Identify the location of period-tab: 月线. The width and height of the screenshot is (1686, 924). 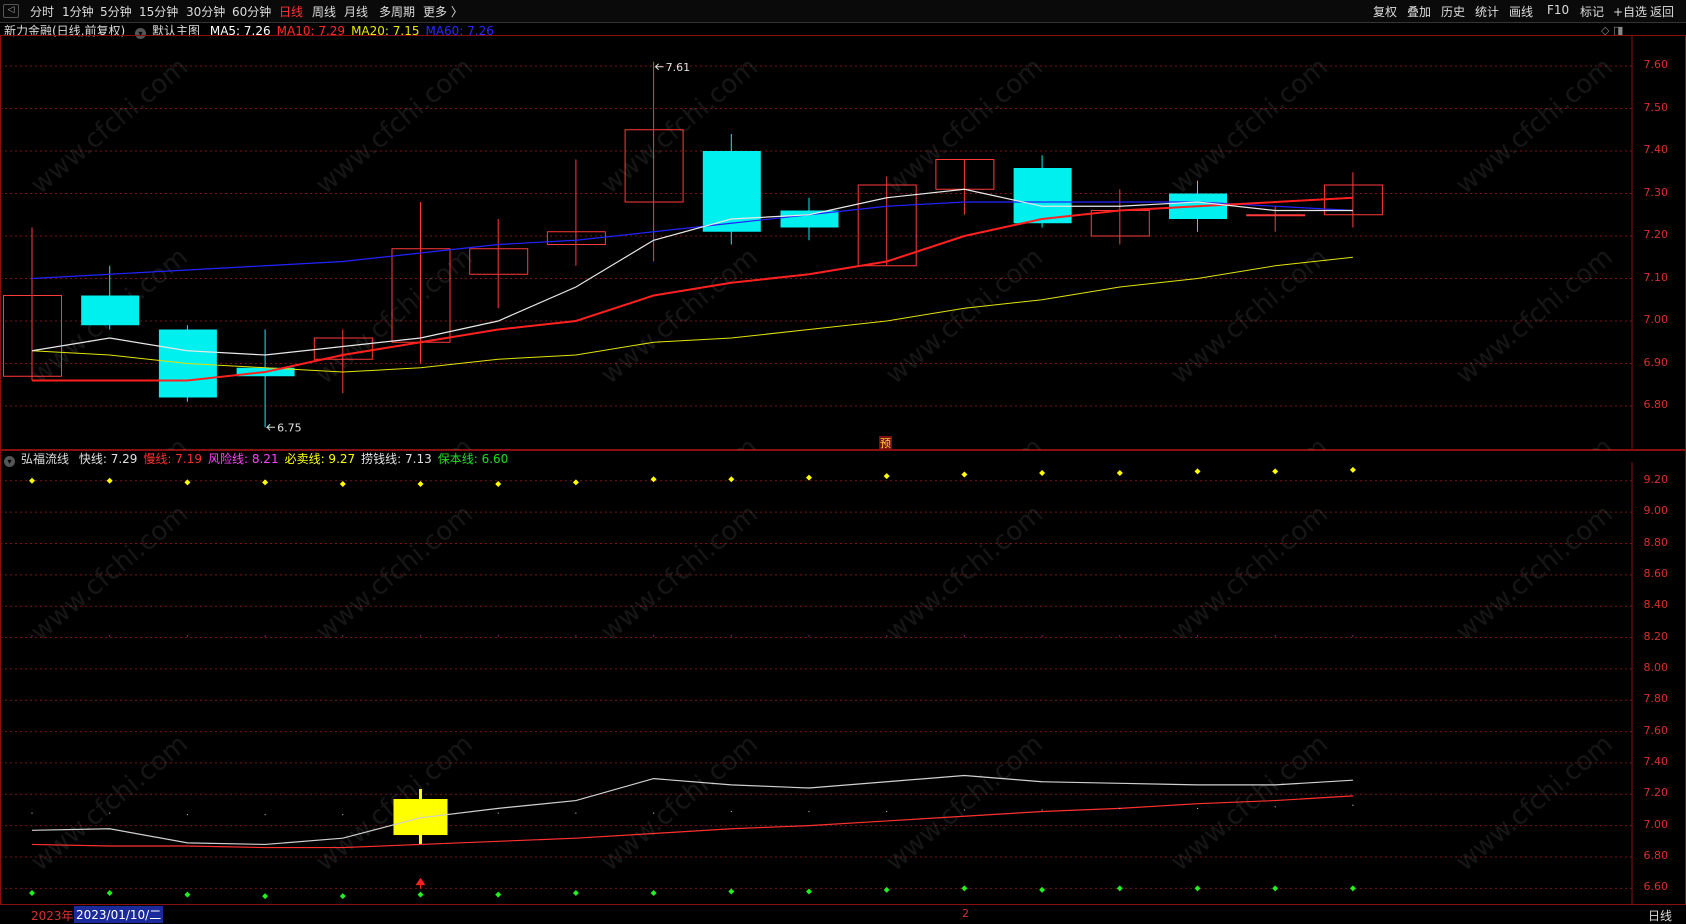
(356, 11).